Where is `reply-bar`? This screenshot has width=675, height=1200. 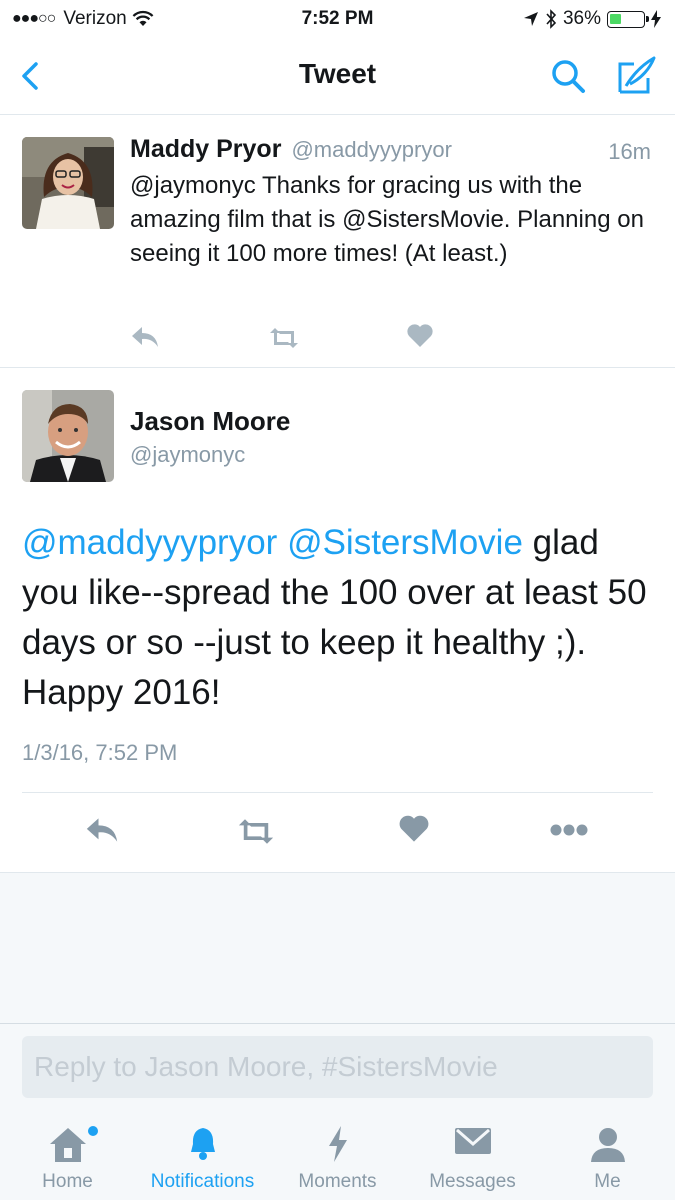 reply-bar is located at coordinates (337, 1067).